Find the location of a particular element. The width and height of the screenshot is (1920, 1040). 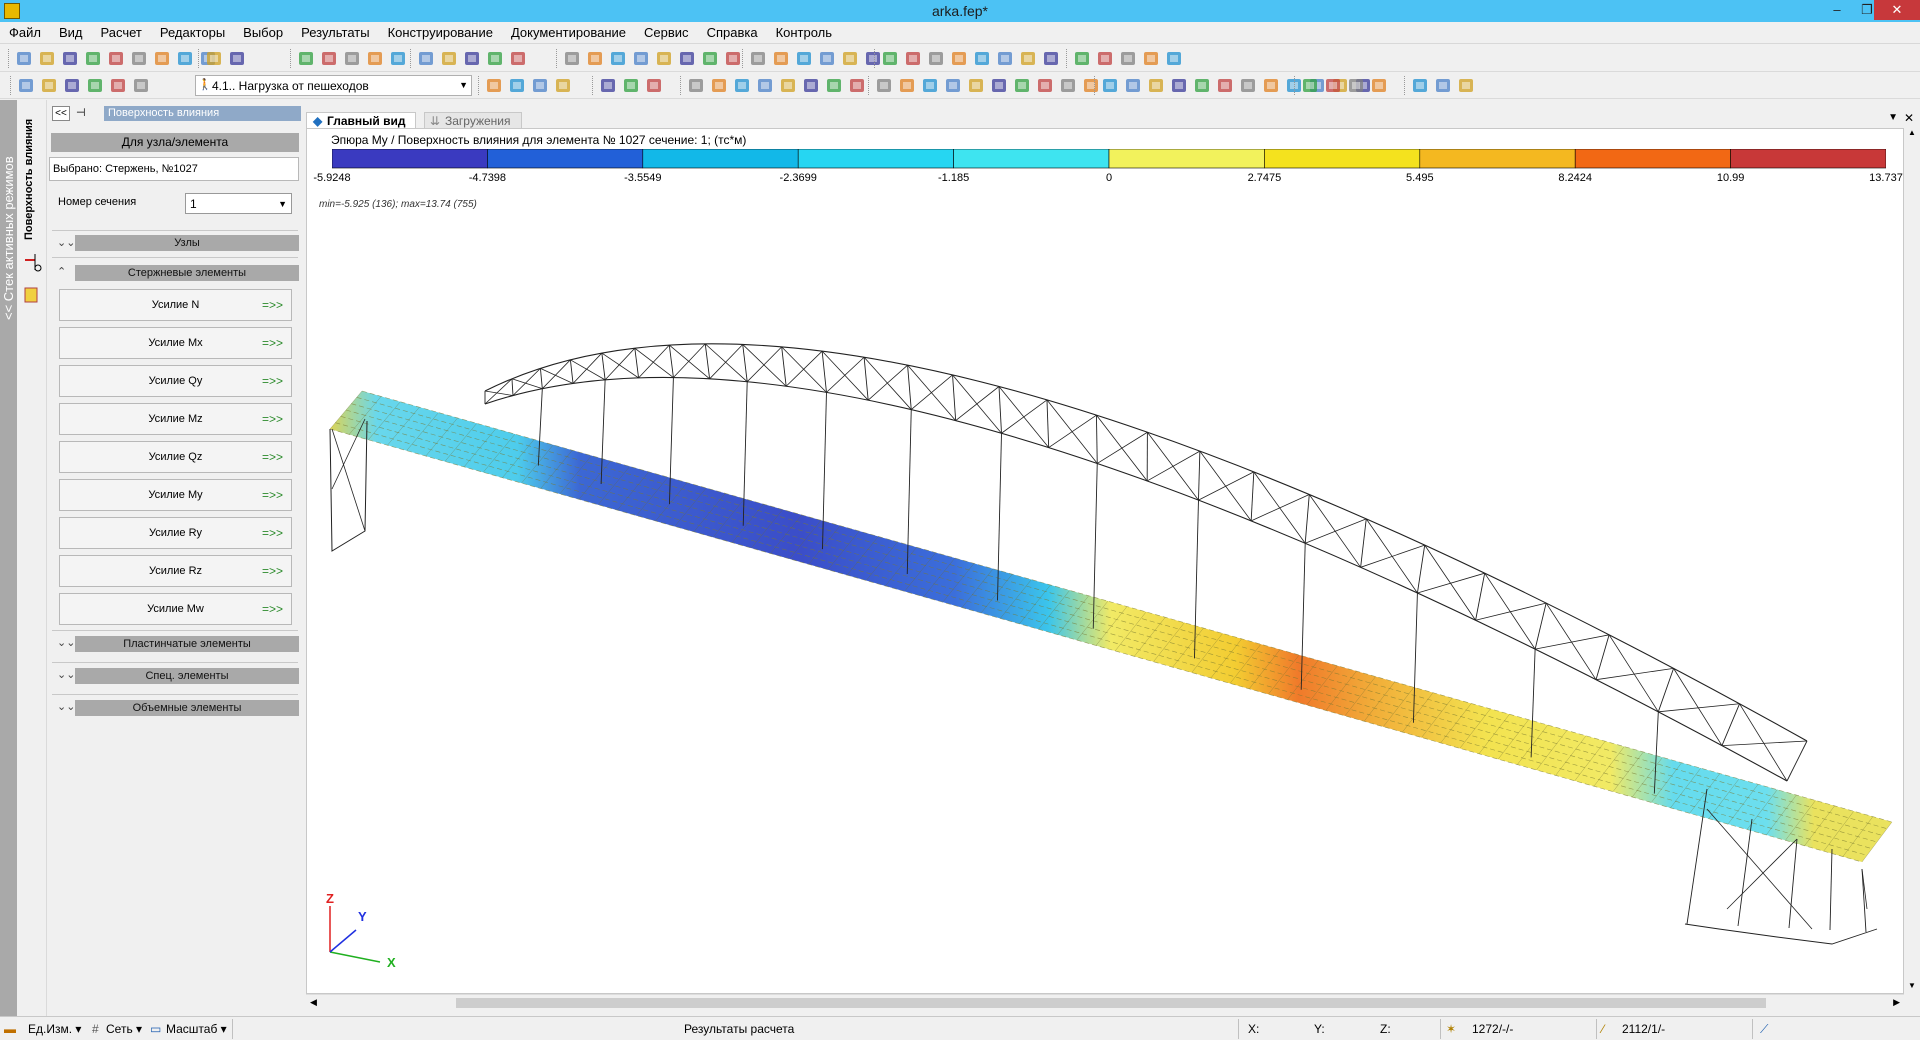

menu-item-7: Документирование is located at coordinates (568, 31).